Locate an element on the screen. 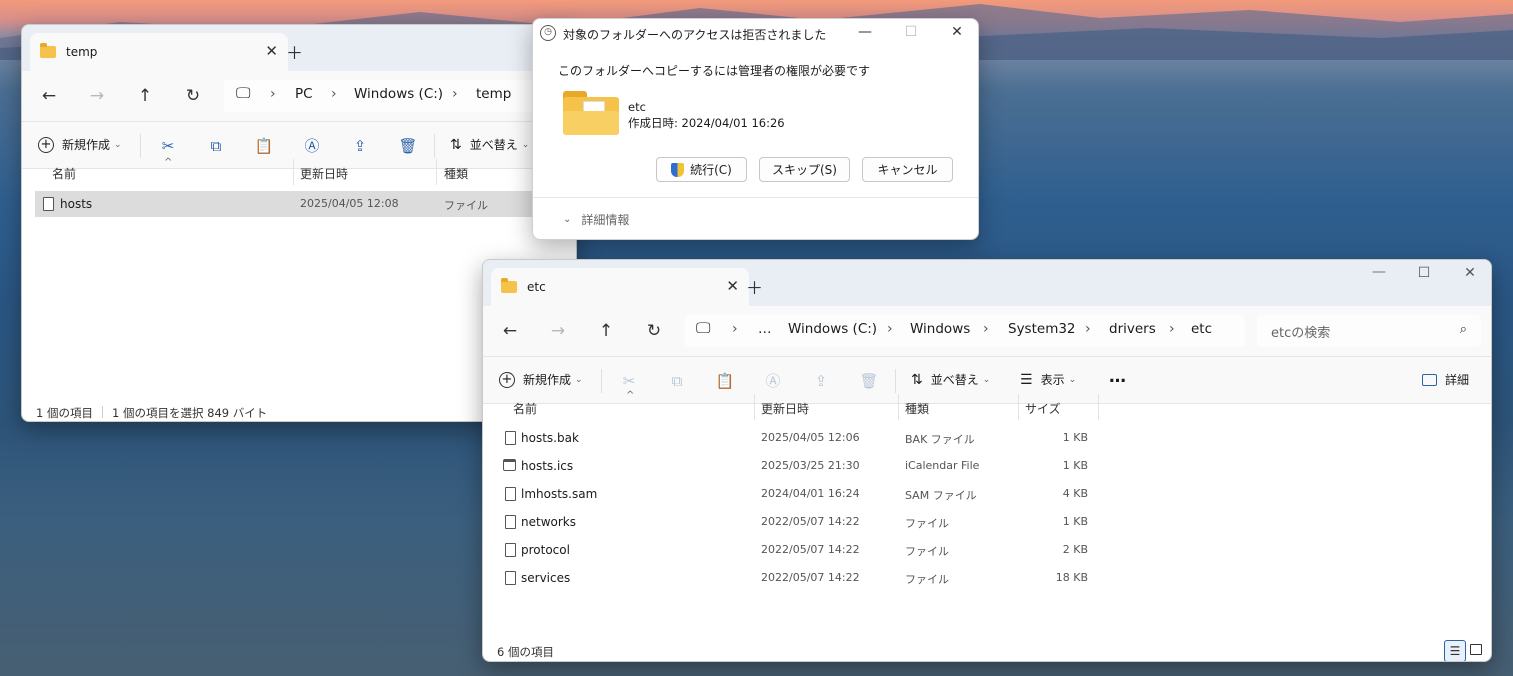 The width and height of the screenshot is (1513, 676). view-icon: ☰ is located at coordinates (1026, 379).